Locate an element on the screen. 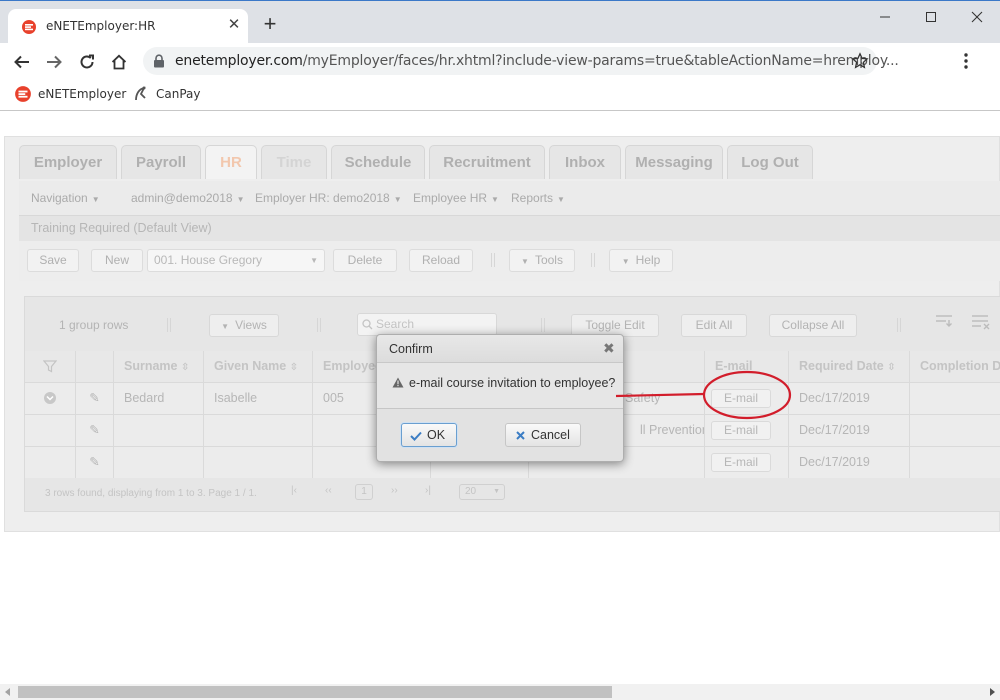 This screenshot has width=1000, height=700. tab-messaging: Messaging is located at coordinates (674, 162).